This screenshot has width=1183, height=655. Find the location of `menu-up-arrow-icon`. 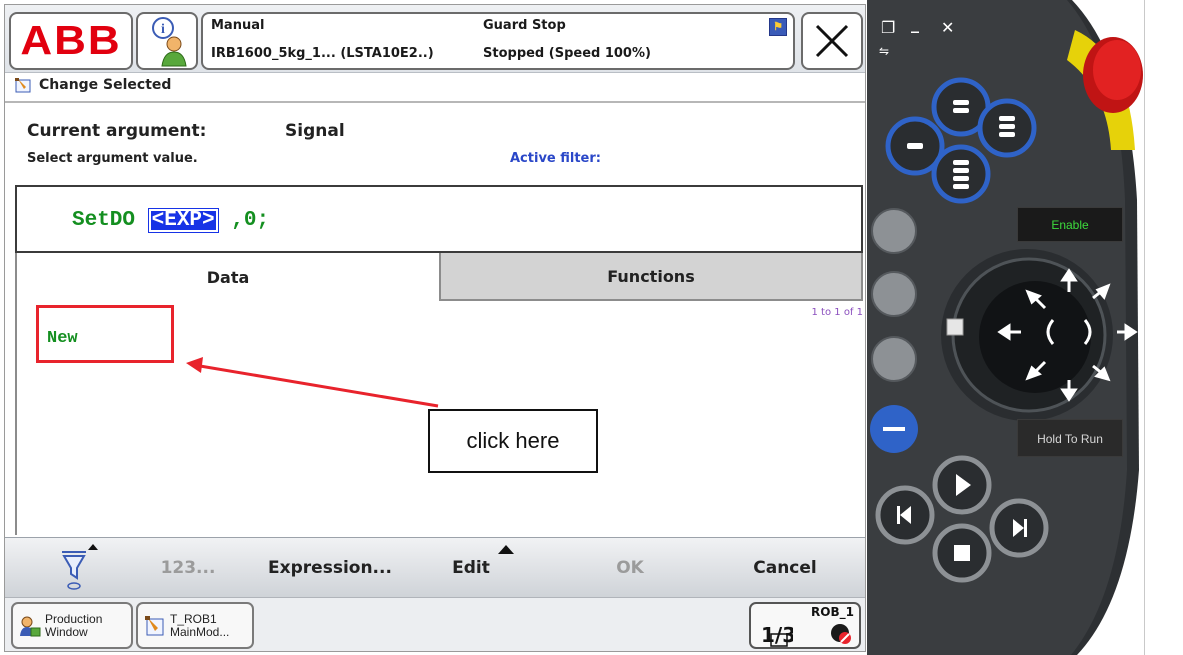

menu-up-arrow-icon is located at coordinates (505, 549).